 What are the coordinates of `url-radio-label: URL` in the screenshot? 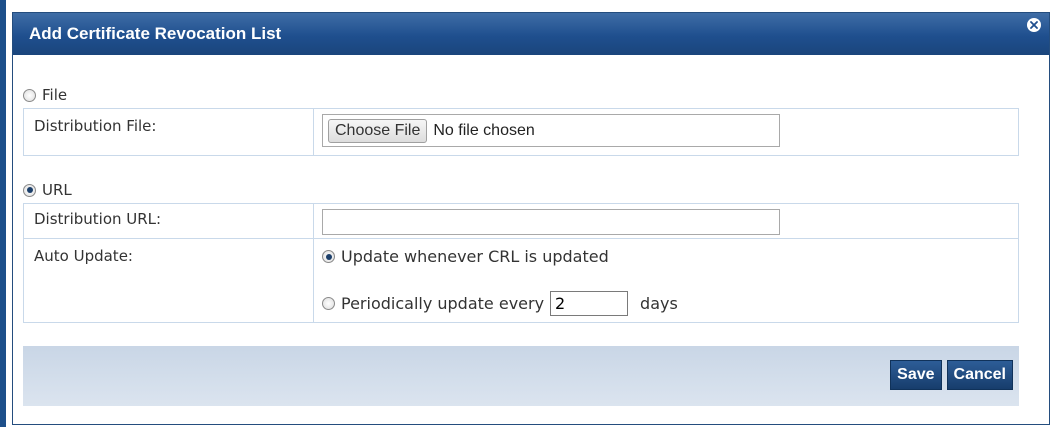 It's located at (57, 190).